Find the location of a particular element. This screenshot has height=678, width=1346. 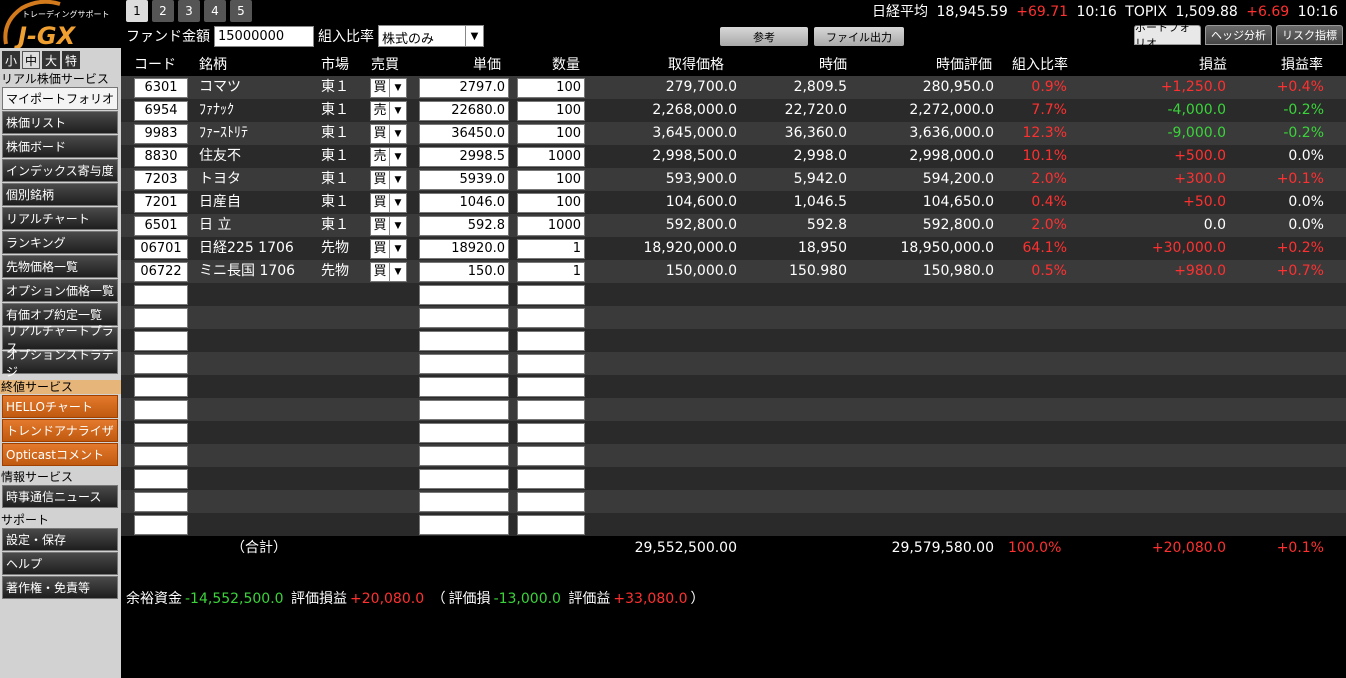

sidebar-item-realtime-3: インデックス寄与度 is located at coordinates (60, 170).